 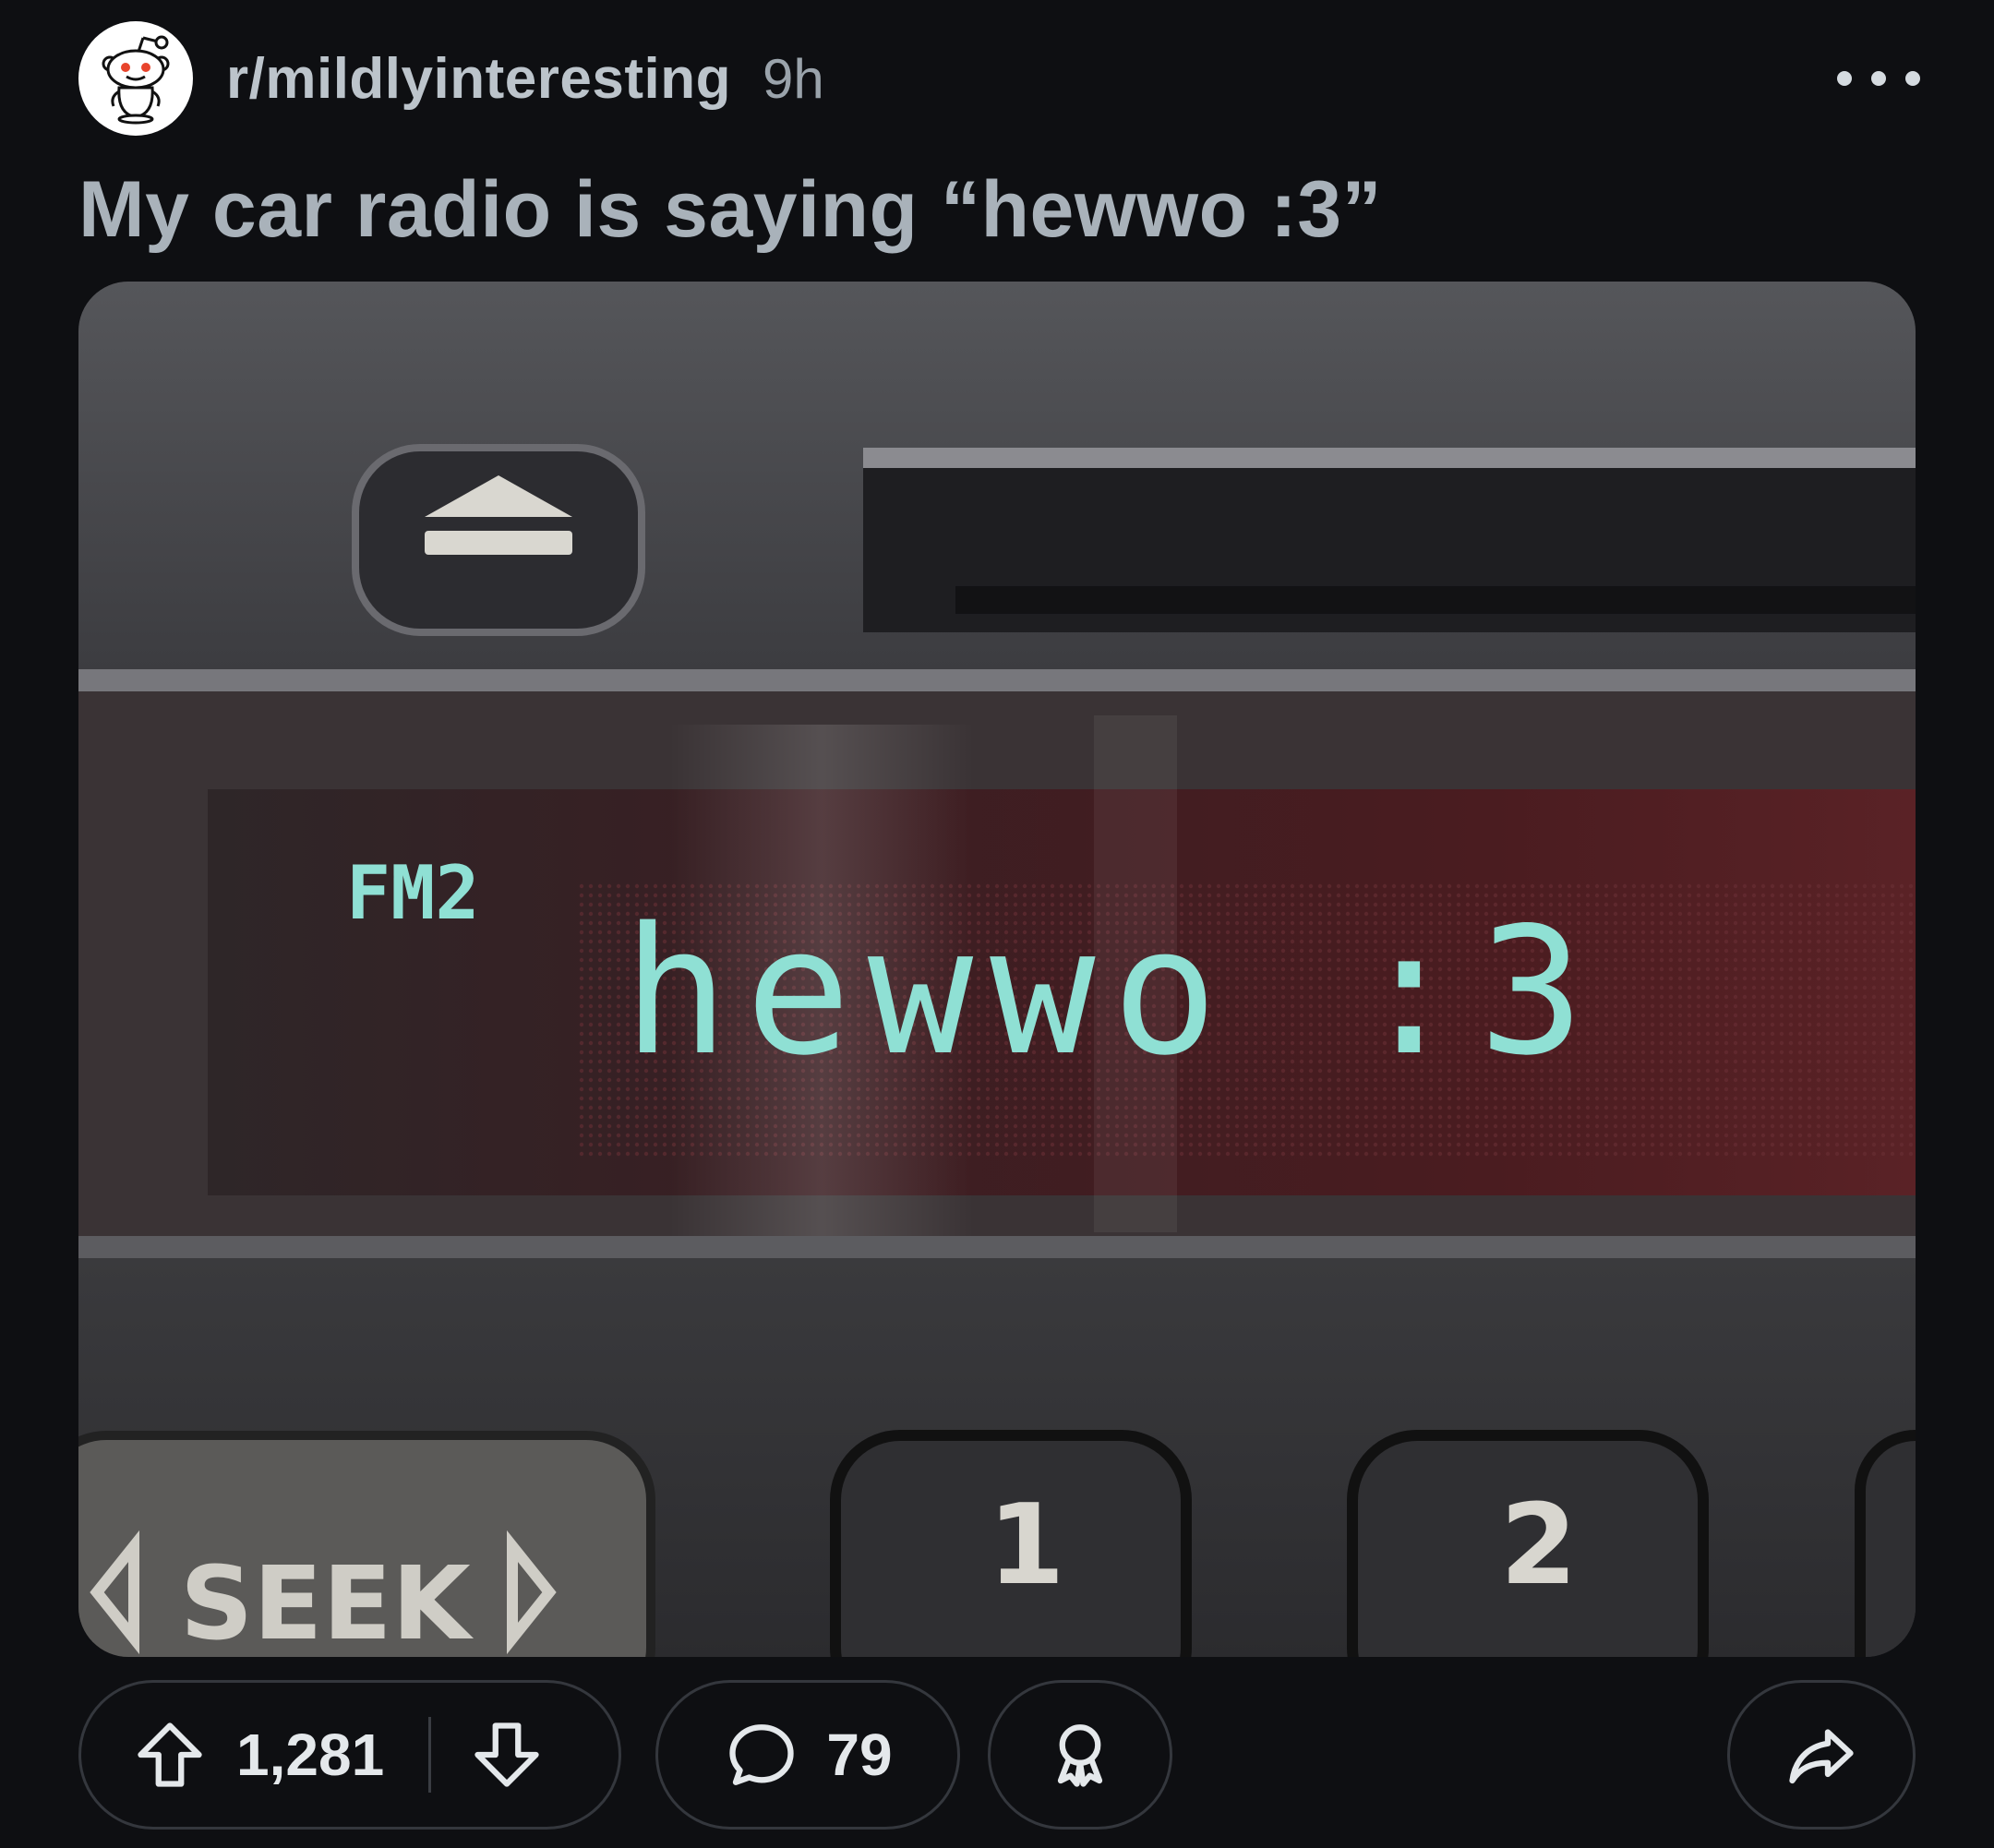 What do you see at coordinates (311, 1755) in the screenshot?
I see `vote-count: 1,281` at bounding box center [311, 1755].